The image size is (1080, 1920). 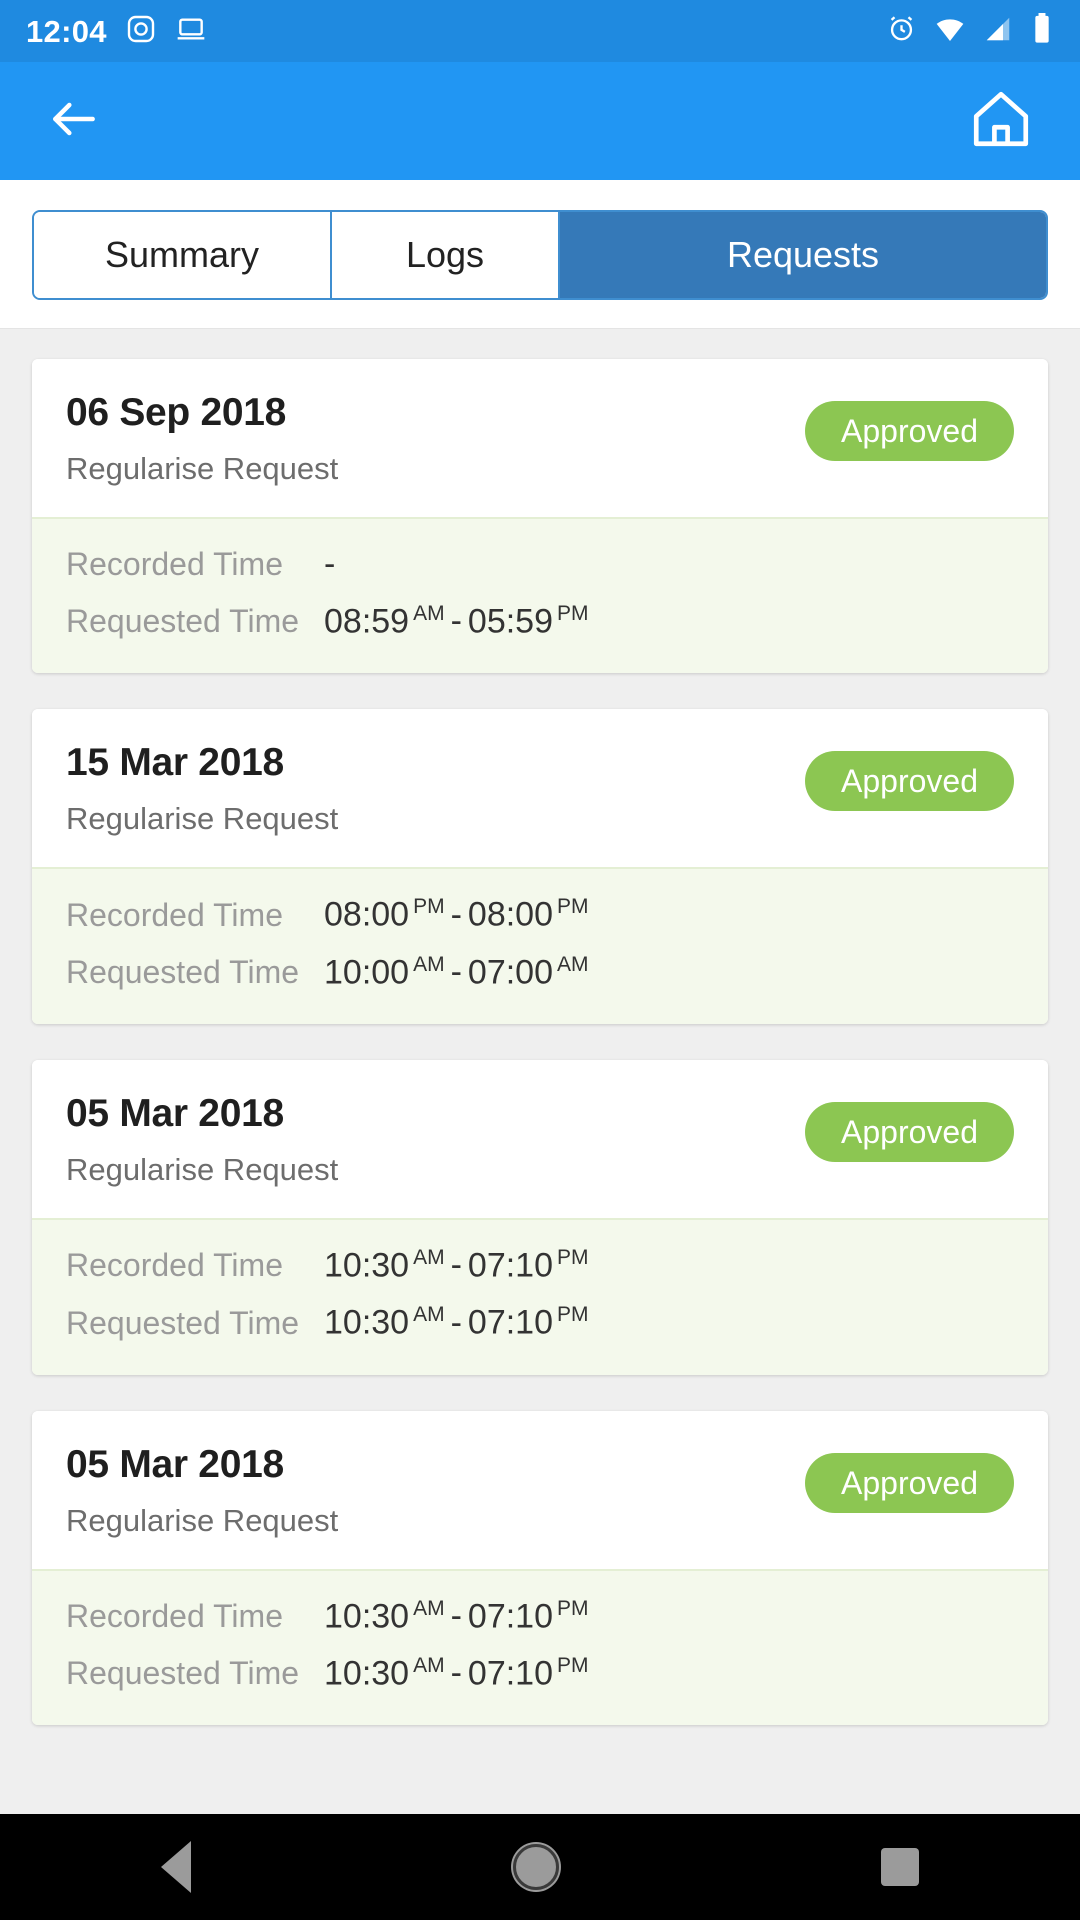 What do you see at coordinates (176, 1867) in the screenshot?
I see `back-triangle-icon` at bounding box center [176, 1867].